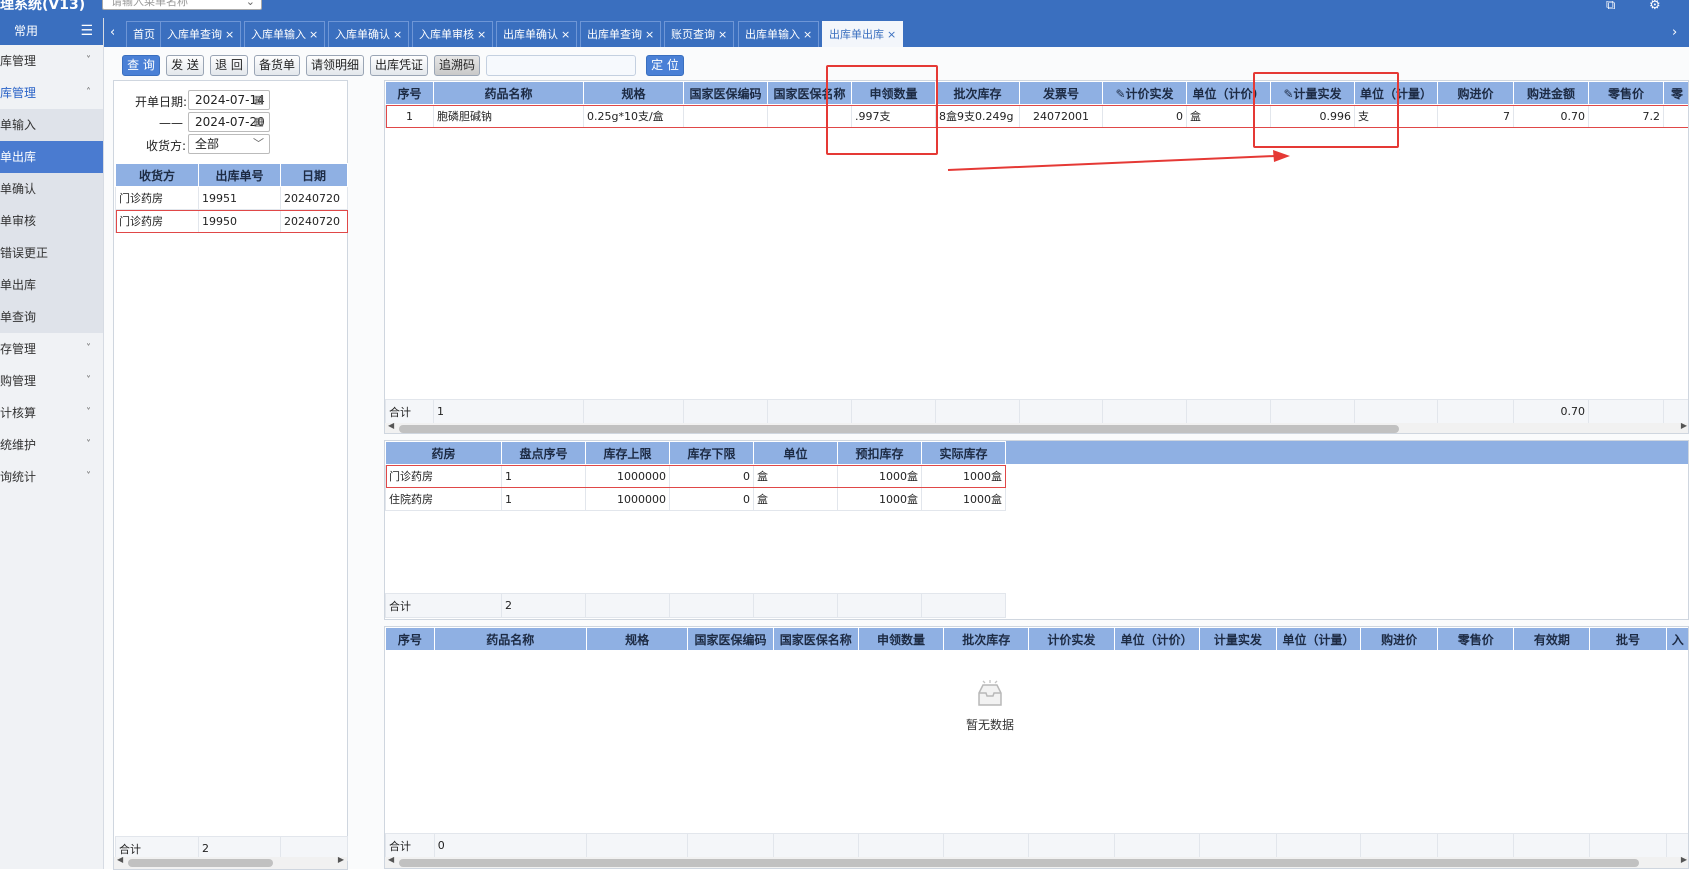 The image size is (1689, 870). Describe the element at coordinates (232, 221) in the screenshot. I see `table-row-selected: 门诊药房 19950 20240720` at that location.